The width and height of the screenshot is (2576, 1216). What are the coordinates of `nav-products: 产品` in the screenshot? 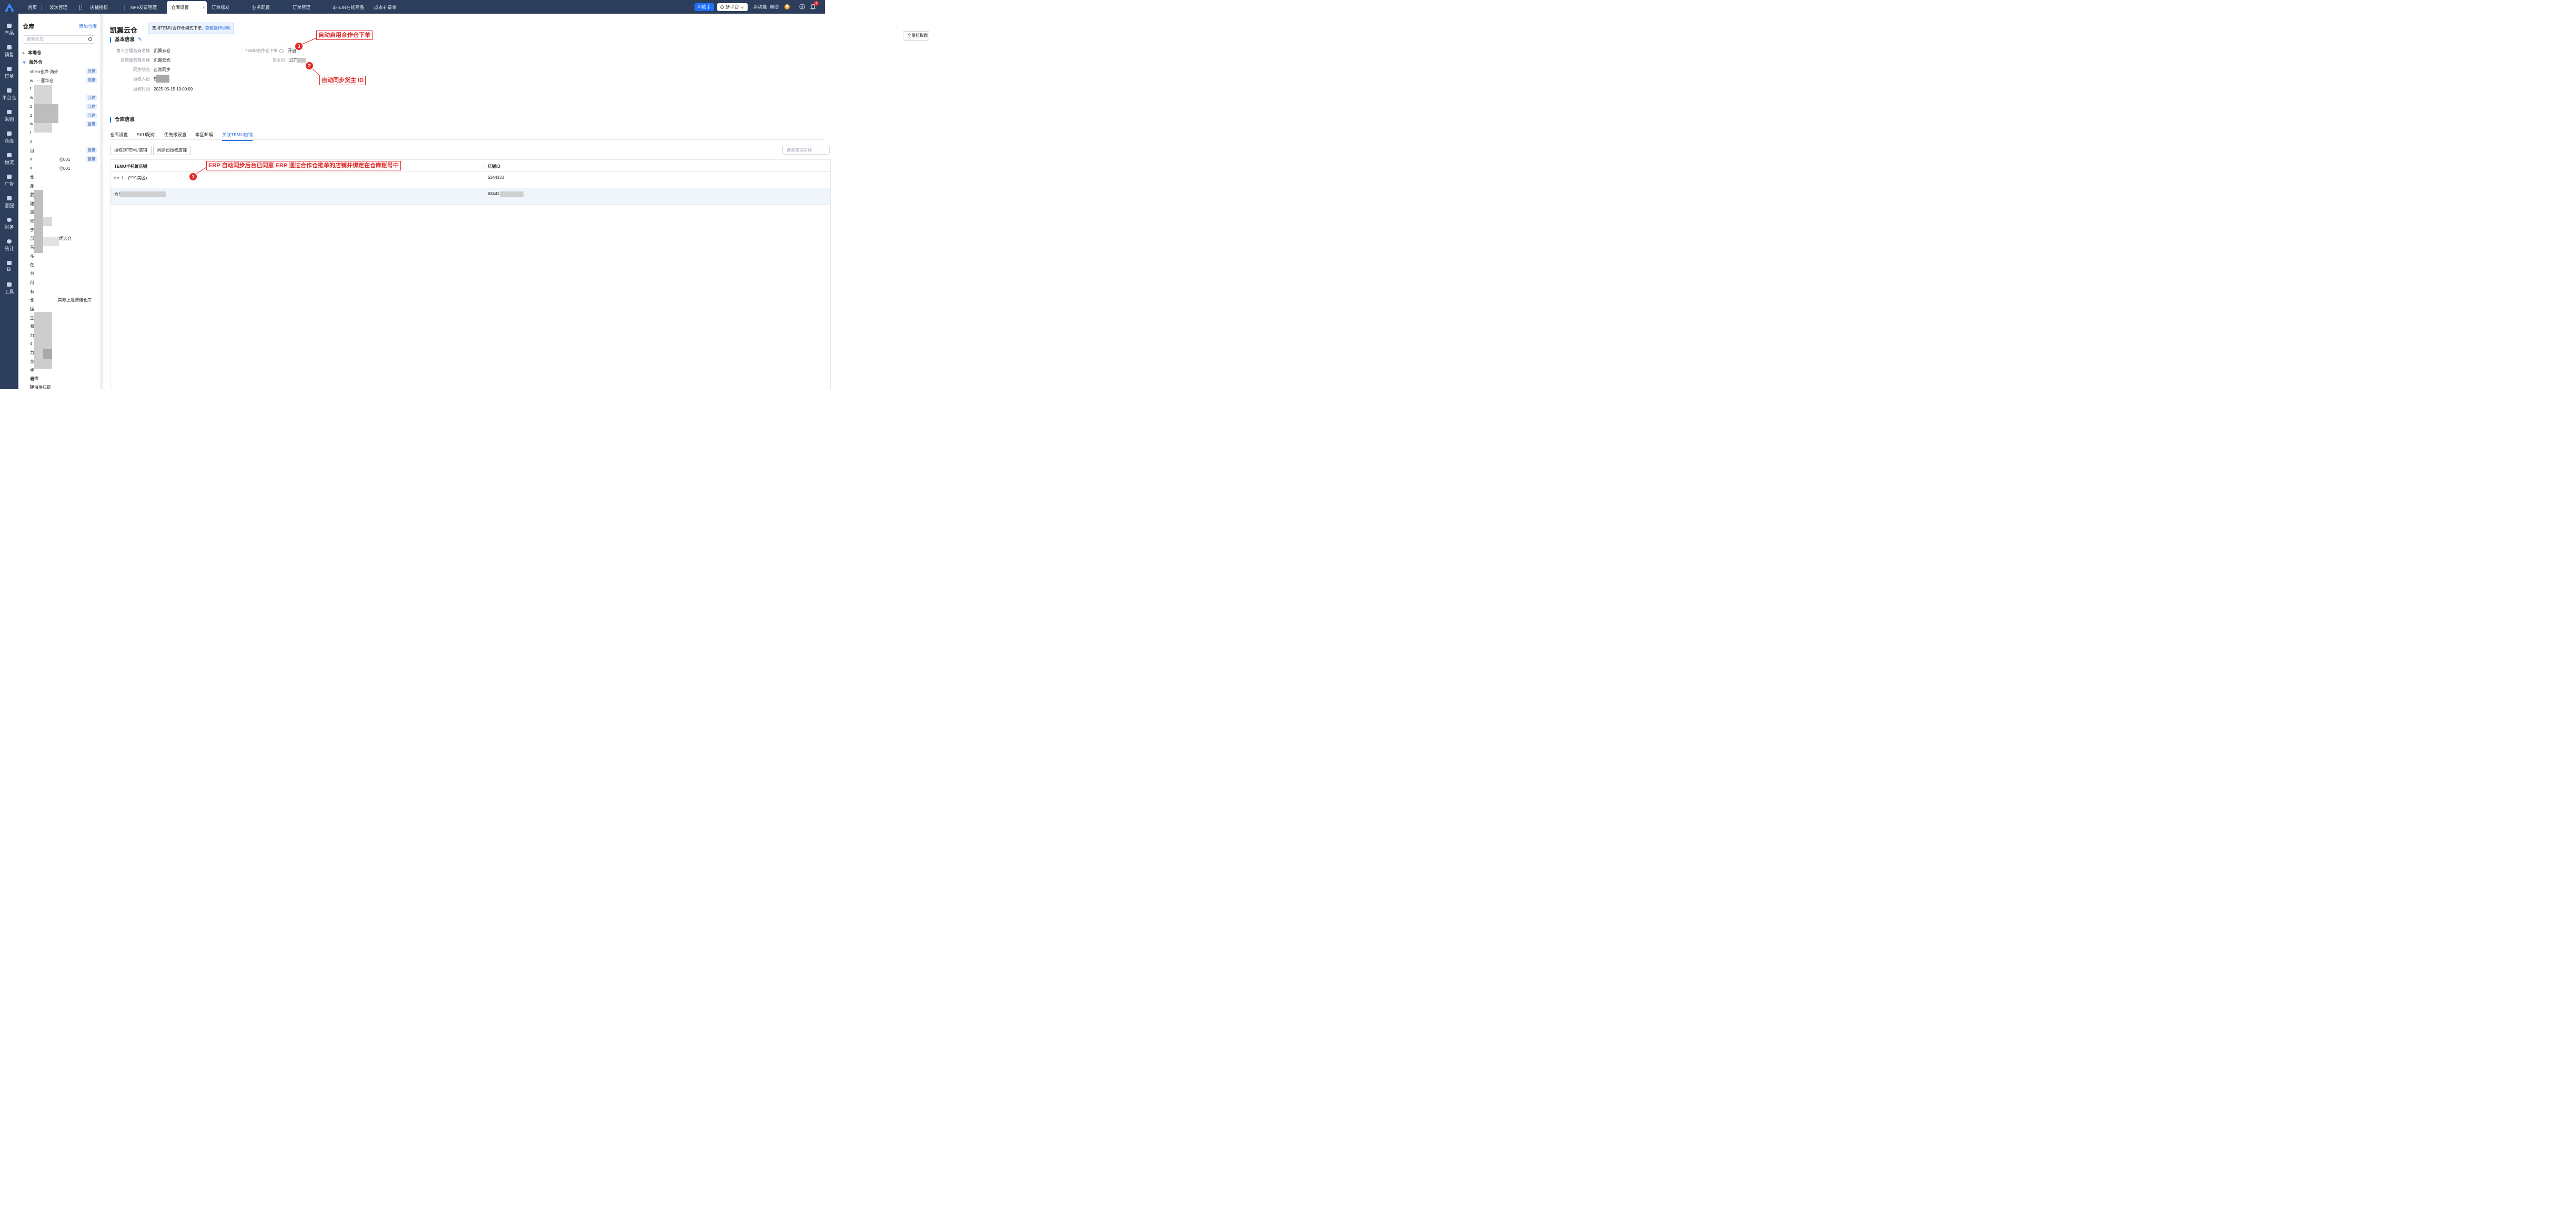 It's located at (9, 30).